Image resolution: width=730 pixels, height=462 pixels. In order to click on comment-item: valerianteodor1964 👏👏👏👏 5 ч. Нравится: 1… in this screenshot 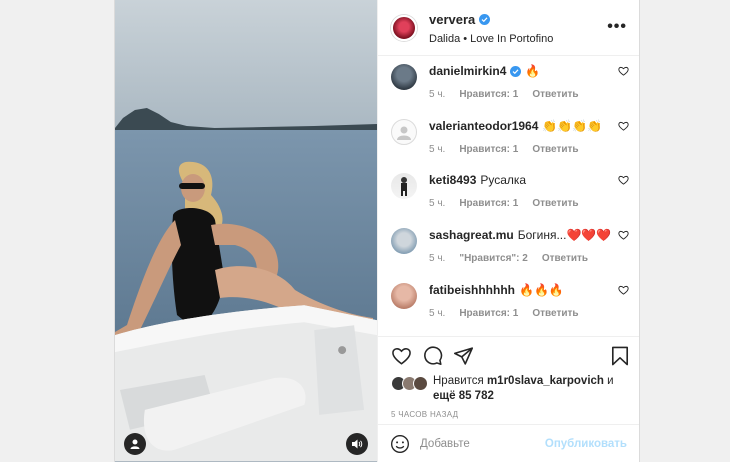, I will do `click(510, 138)`.